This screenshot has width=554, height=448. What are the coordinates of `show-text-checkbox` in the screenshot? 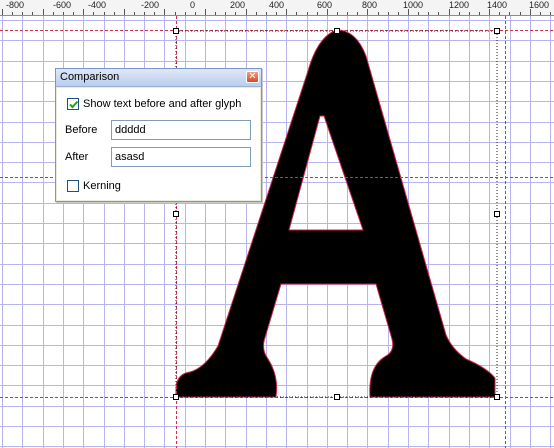 It's located at (73, 104).